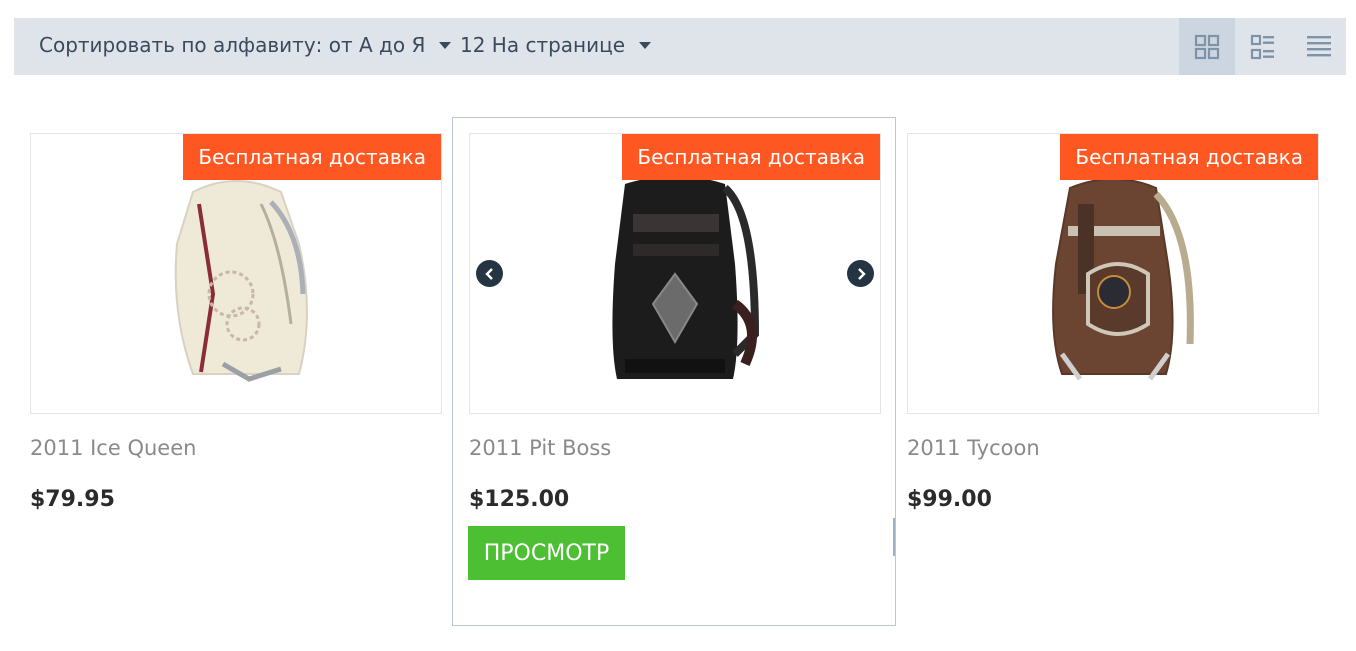 The height and width of the screenshot is (651, 1356). I want to click on list-view-button, so click(1319, 46).